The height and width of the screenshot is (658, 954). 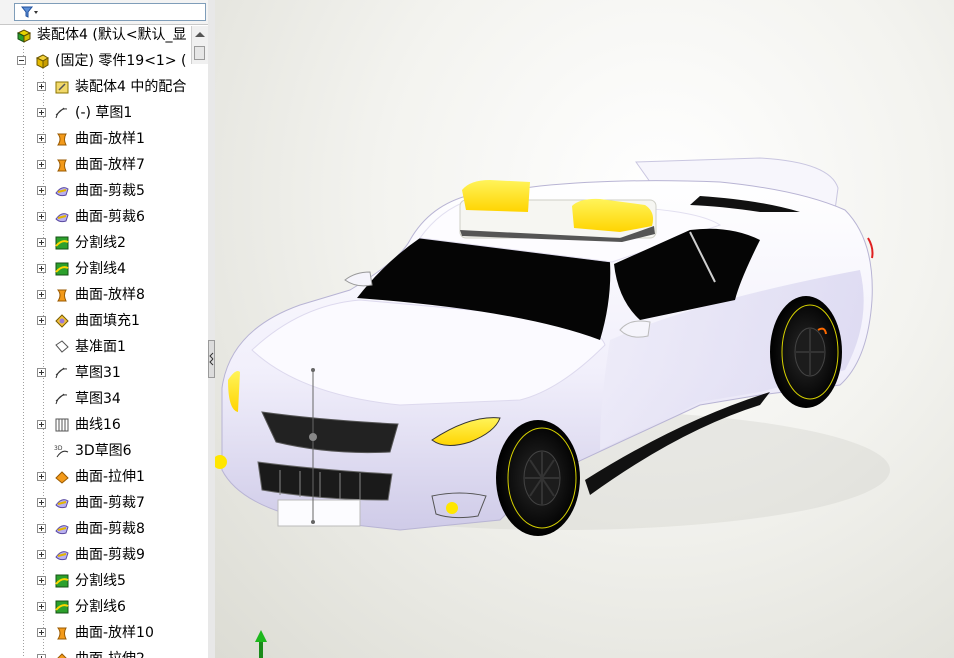 I want to click on tree-item-label: 分割线5, so click(x=100, y=581).